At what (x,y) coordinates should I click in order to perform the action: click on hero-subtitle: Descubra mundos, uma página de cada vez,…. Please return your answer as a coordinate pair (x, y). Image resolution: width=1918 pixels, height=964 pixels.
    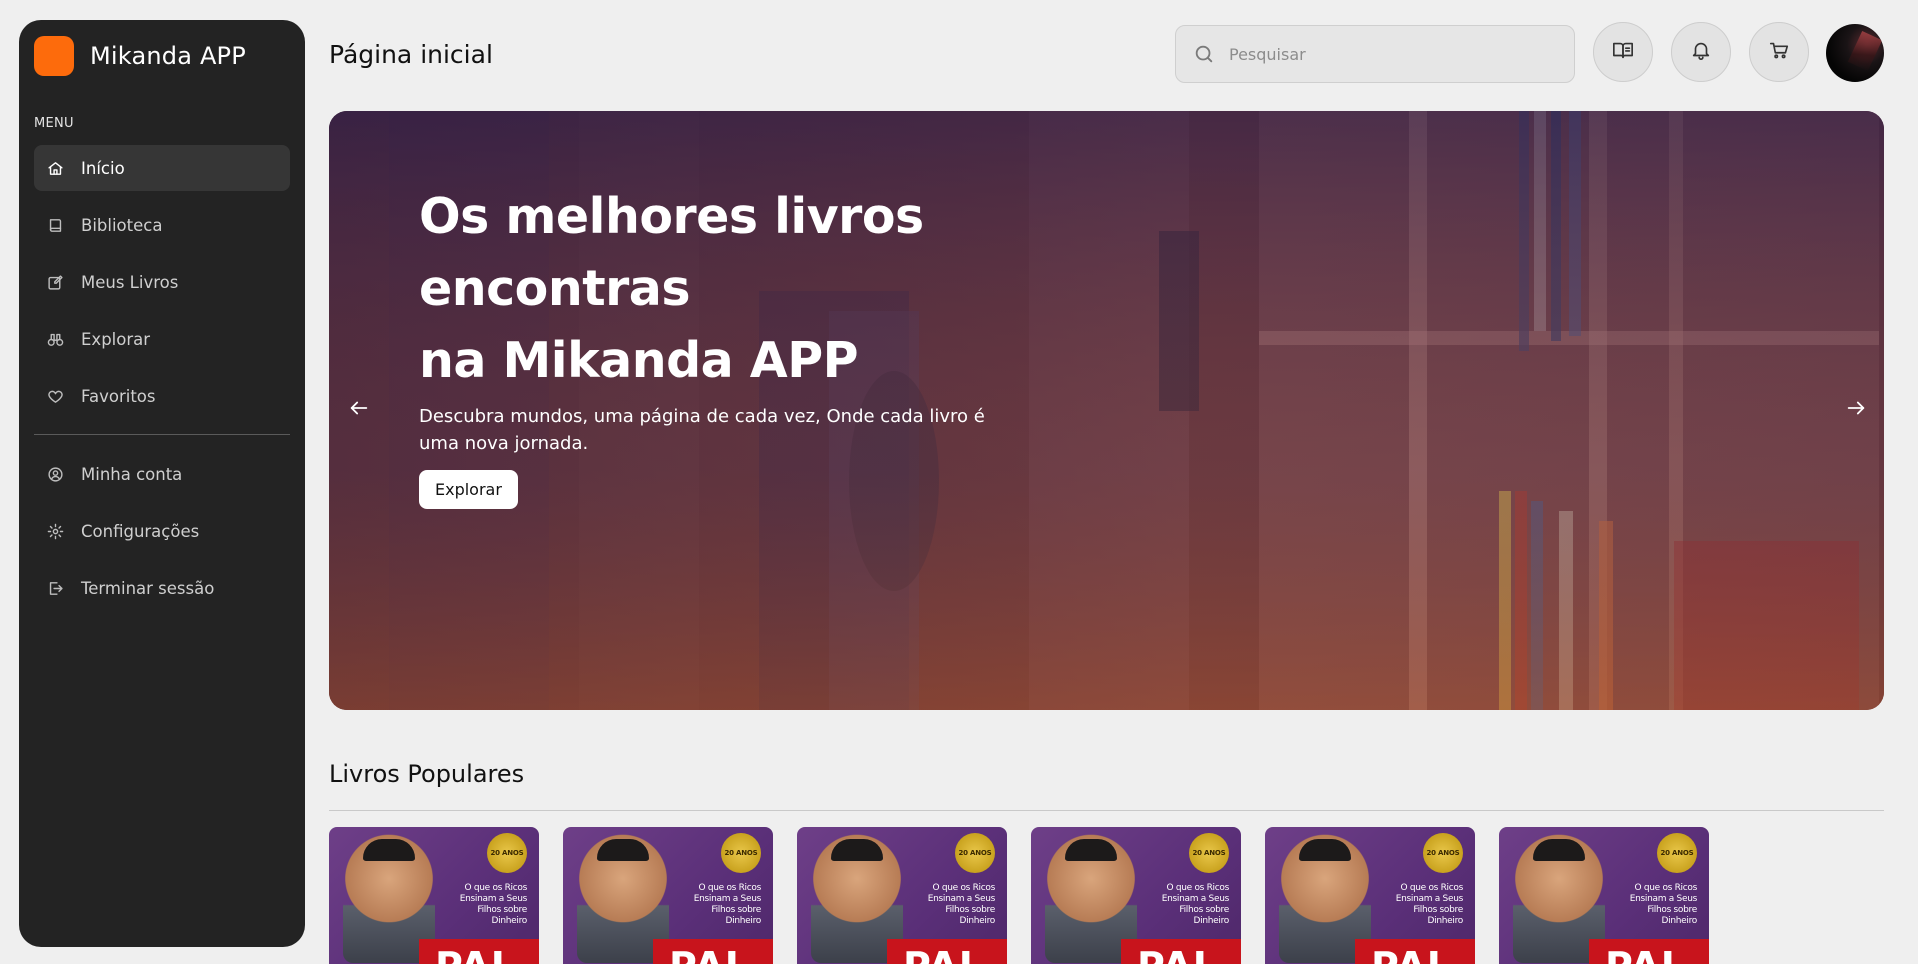
    Looking at the image, I should click on (702, 430).